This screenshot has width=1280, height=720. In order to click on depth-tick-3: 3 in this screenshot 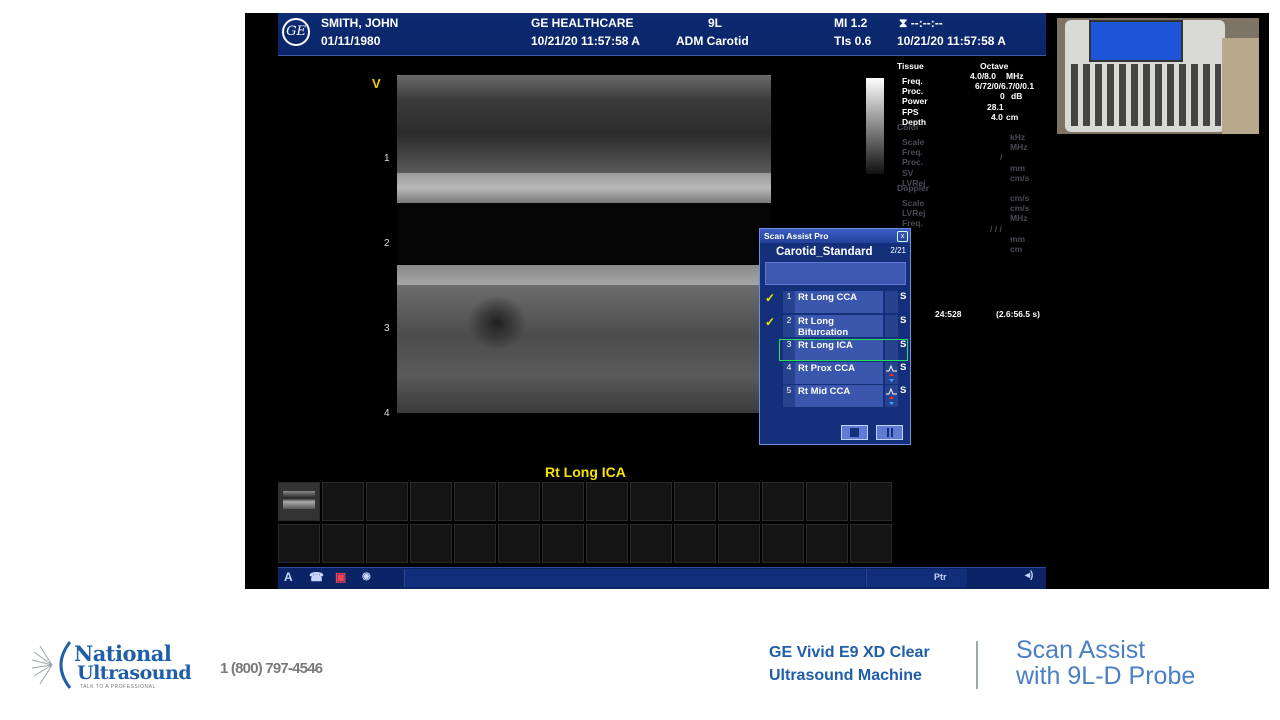, I will do `click(387, 328)`.